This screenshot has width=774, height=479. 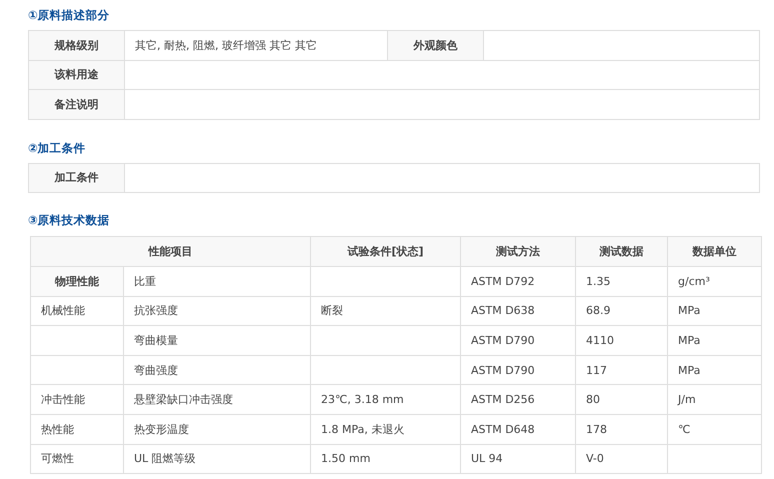 I want to click on field-label: 备注说明, so click(x=76, y=104).